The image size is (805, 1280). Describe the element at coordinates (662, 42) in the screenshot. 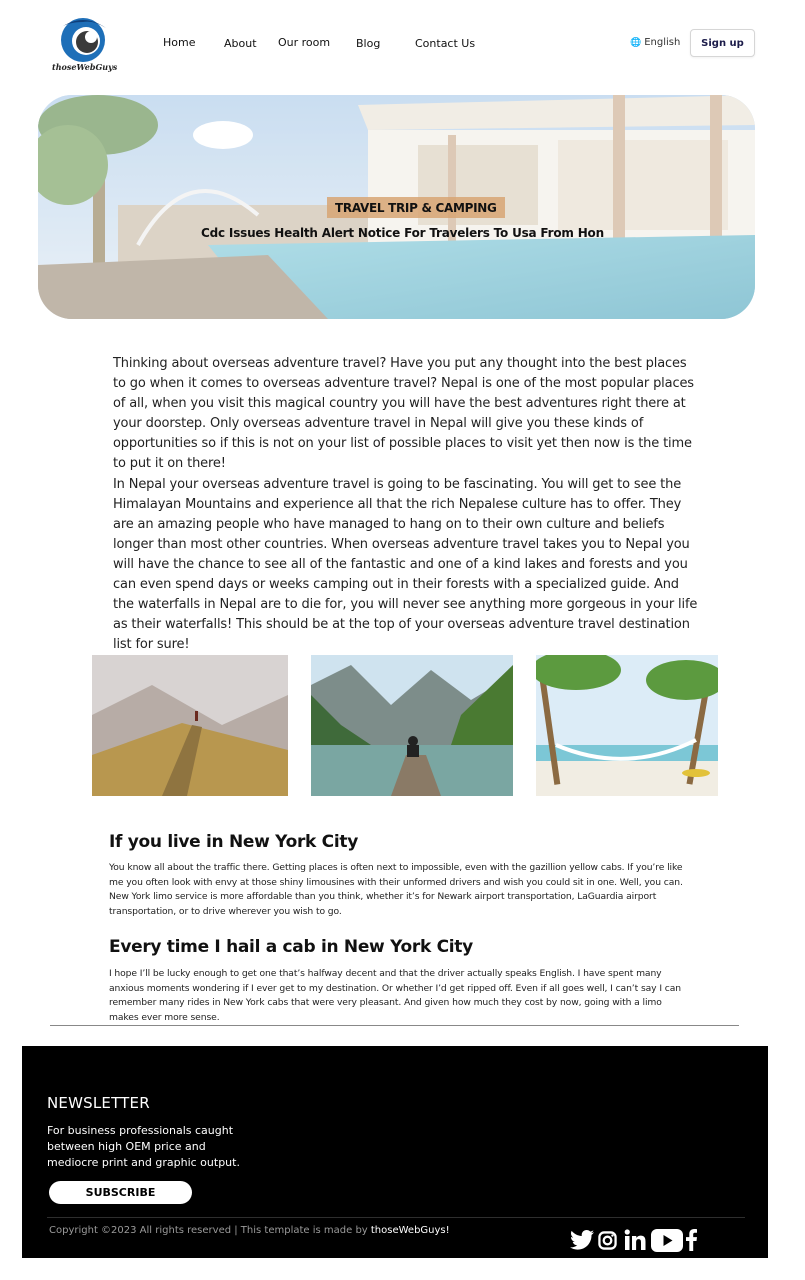

I see `language-label: English` at that location.